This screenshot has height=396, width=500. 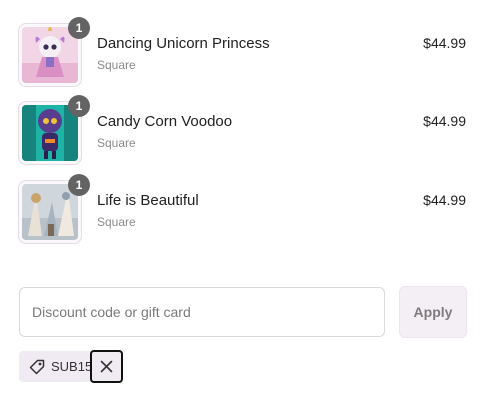 I want to click on apply-discount-button: Apply, so click(x=433, y=312).